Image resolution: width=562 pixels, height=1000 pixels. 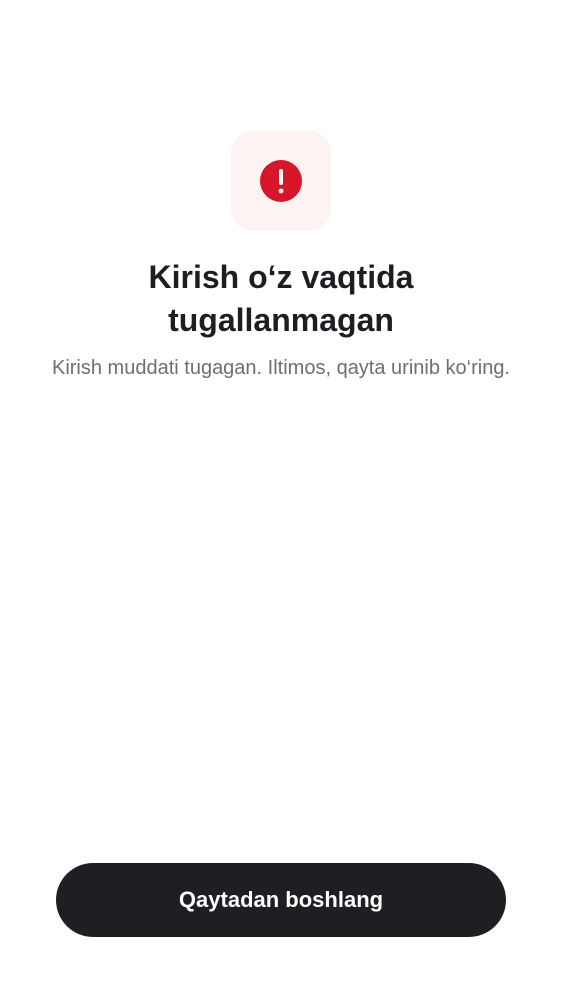 I want to click on page-title: Kirish o‘z vaqtida tugallanmagan, so click(x=281, y=298).